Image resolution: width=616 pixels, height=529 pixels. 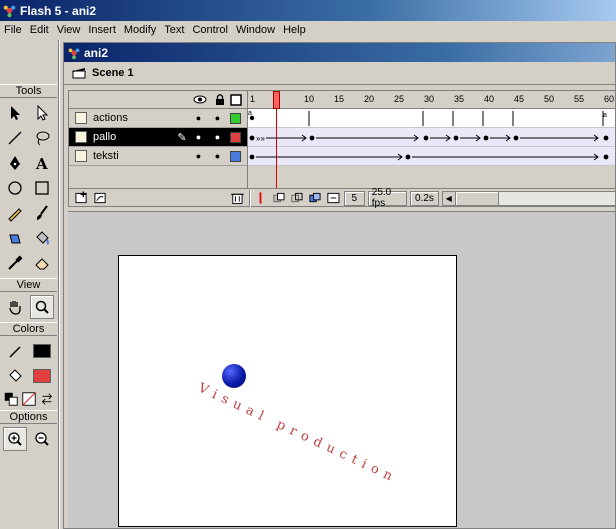 What do you see at coordinates (299, 434) in the screenshot?
I see `visual-production-text: Visual production` at bounding box center [299, 434].